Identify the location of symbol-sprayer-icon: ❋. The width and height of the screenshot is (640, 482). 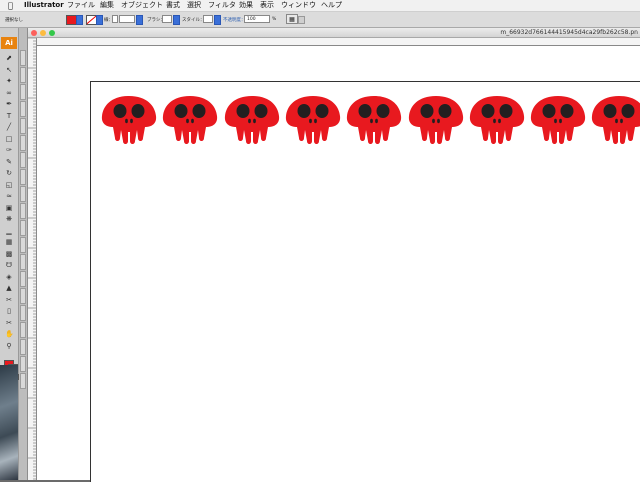
(9, 219).